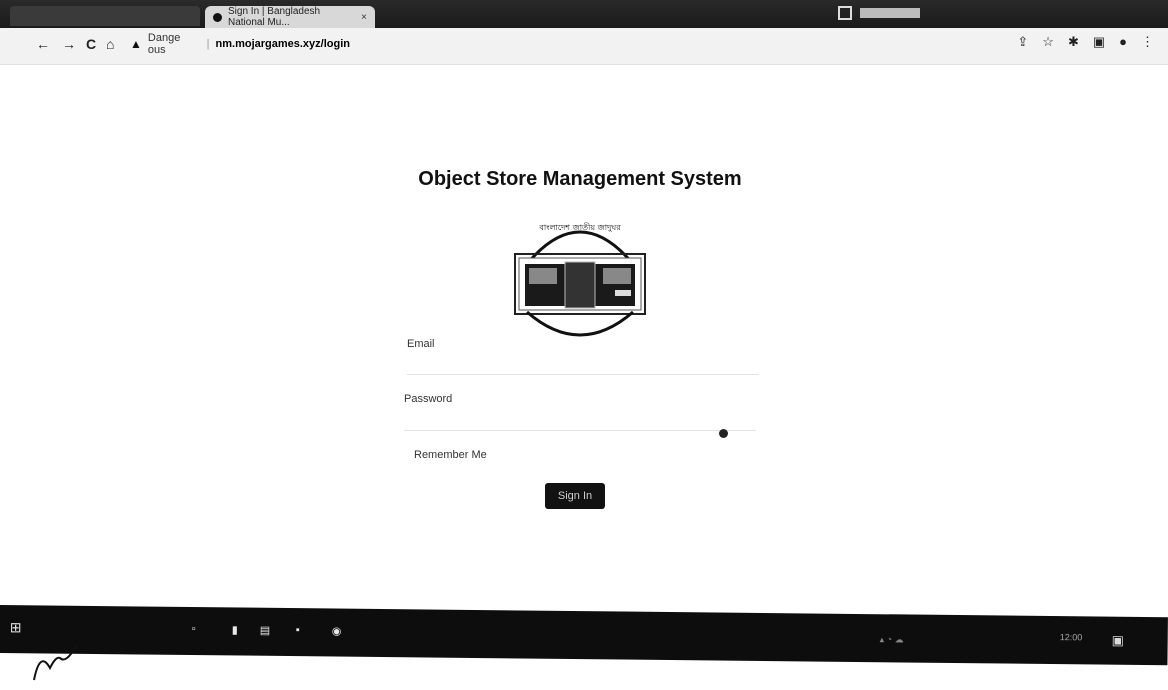  I want to click on email-label: Email, so click(421, 344).